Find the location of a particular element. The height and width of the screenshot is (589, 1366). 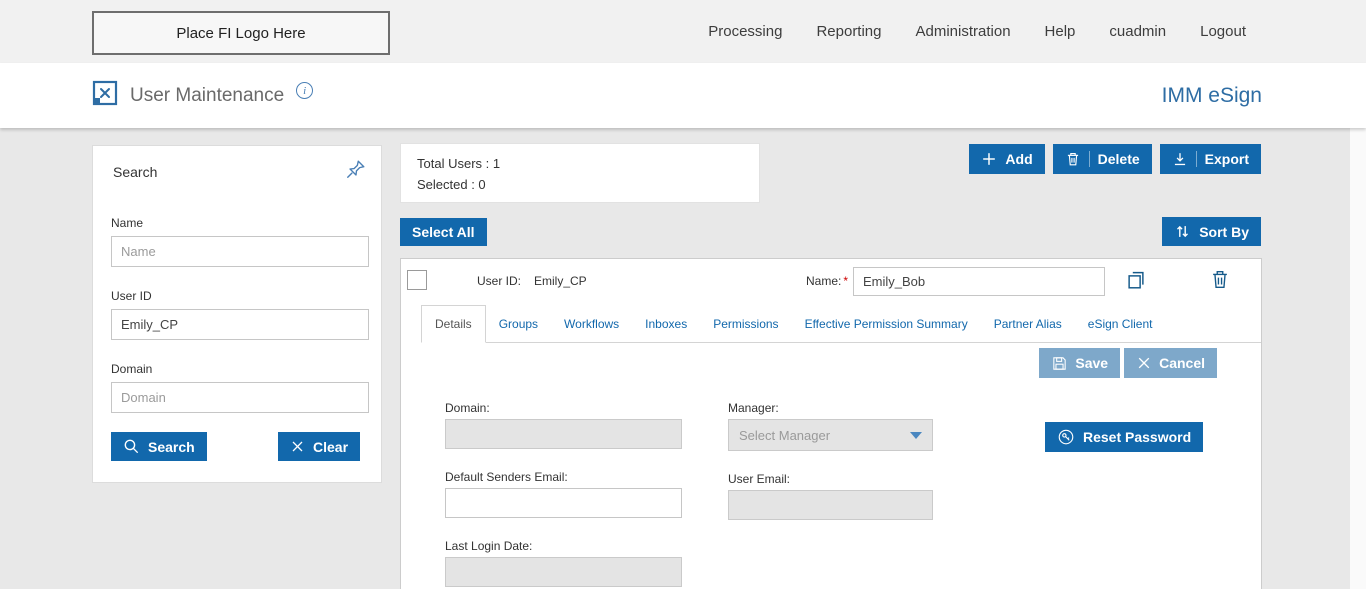

user-maintenance-icon is located at coordinates (105, 95).